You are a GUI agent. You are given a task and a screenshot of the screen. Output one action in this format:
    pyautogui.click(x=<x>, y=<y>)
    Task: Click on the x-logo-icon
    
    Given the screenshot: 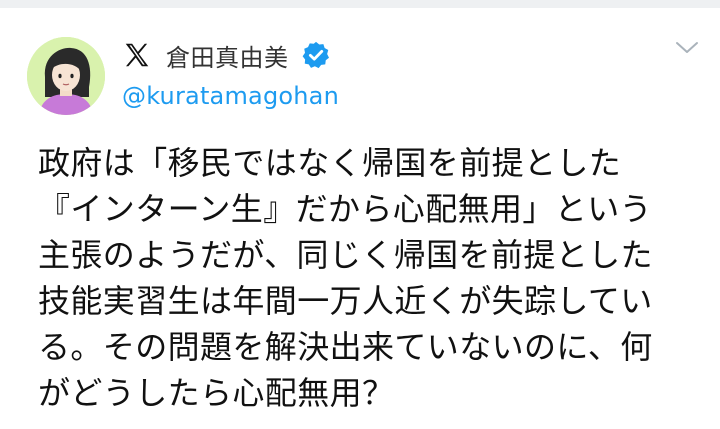 What is the action you would take?
    pyautogui.click(x=137, y=55)
    